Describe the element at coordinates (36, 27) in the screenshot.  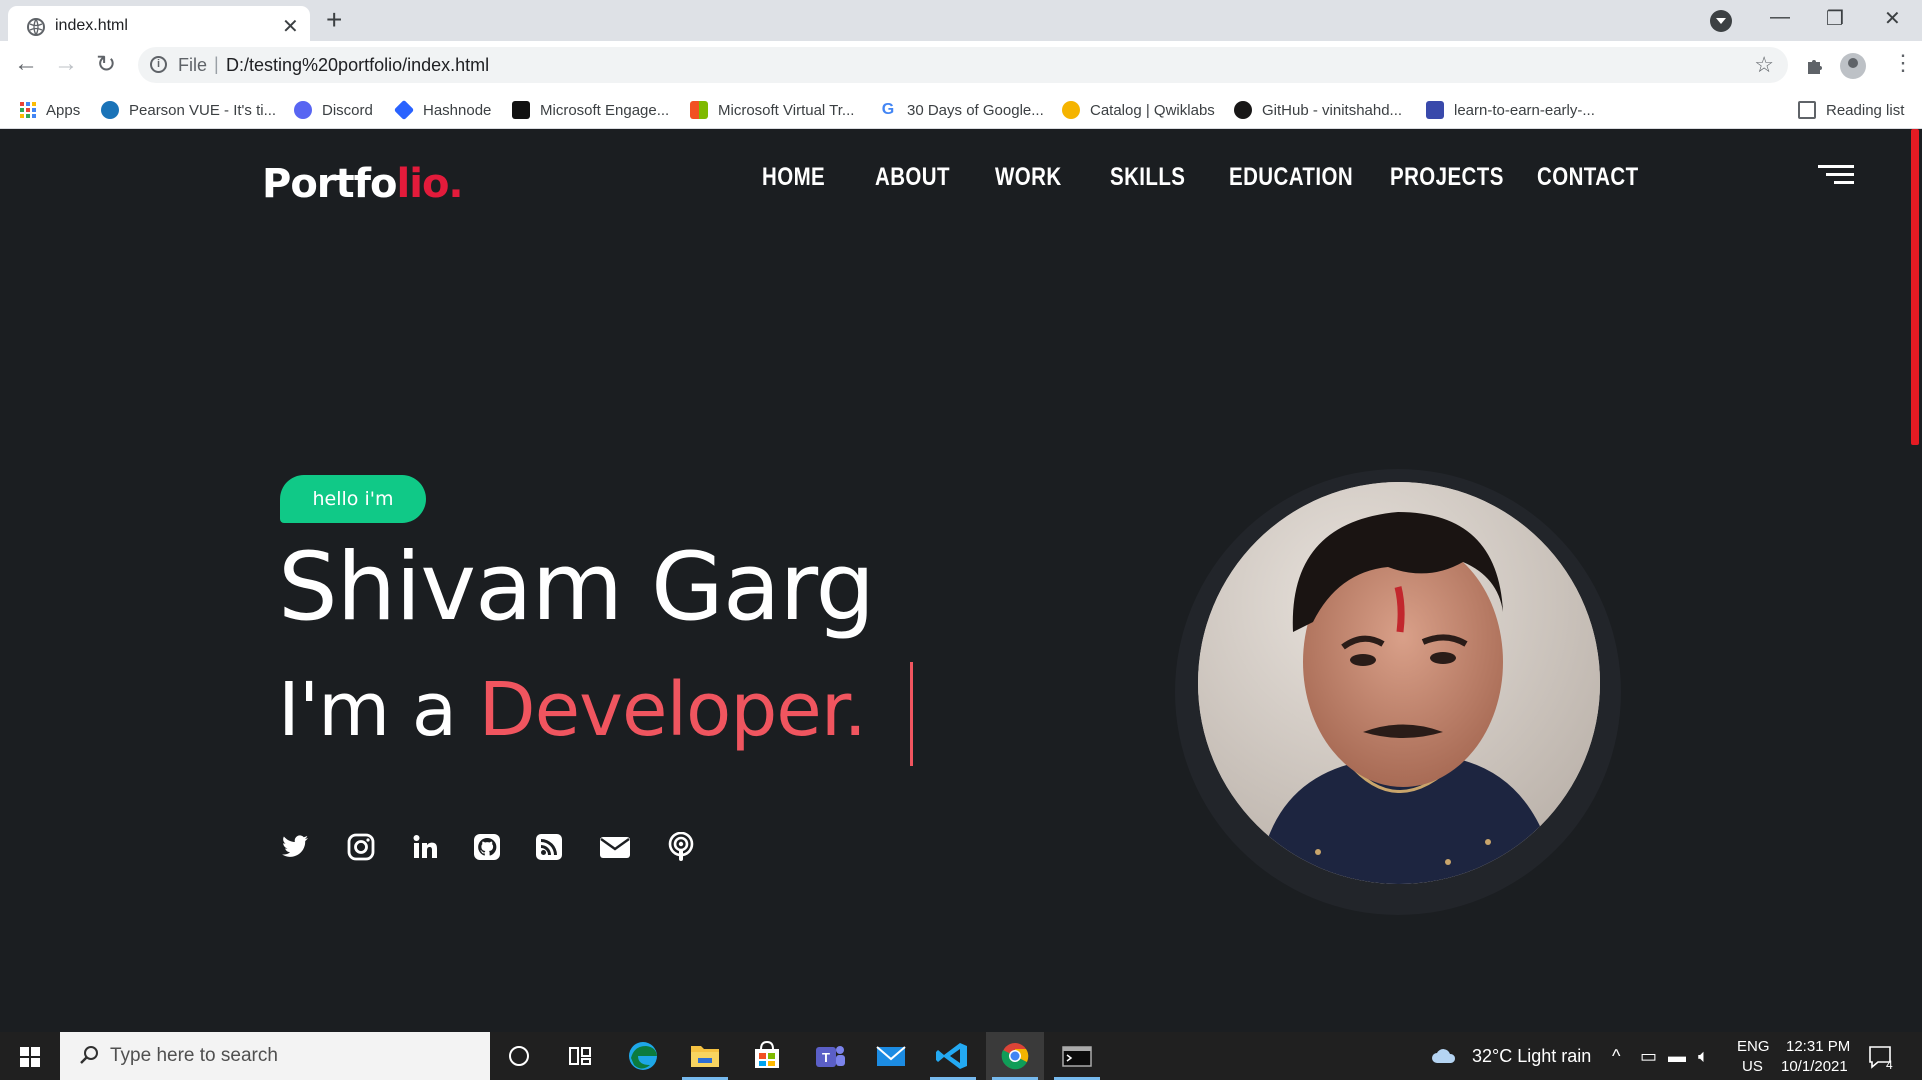
I see `globe-icon` at that location.